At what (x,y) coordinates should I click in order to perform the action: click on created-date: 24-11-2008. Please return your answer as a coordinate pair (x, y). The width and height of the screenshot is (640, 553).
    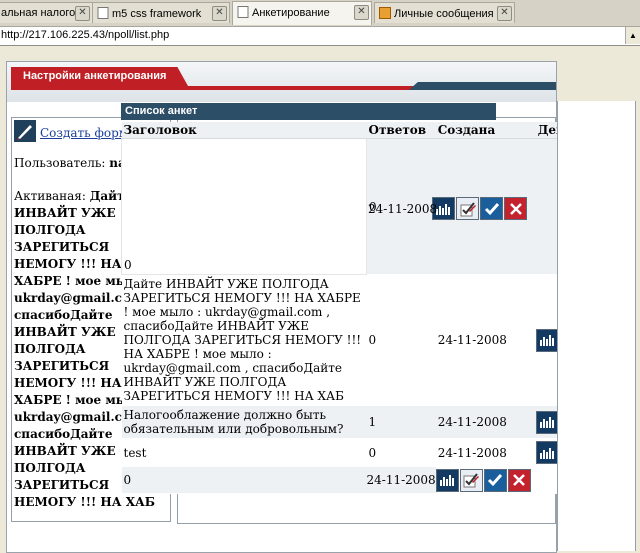
    Looking at the image, I should click on (403, 209).